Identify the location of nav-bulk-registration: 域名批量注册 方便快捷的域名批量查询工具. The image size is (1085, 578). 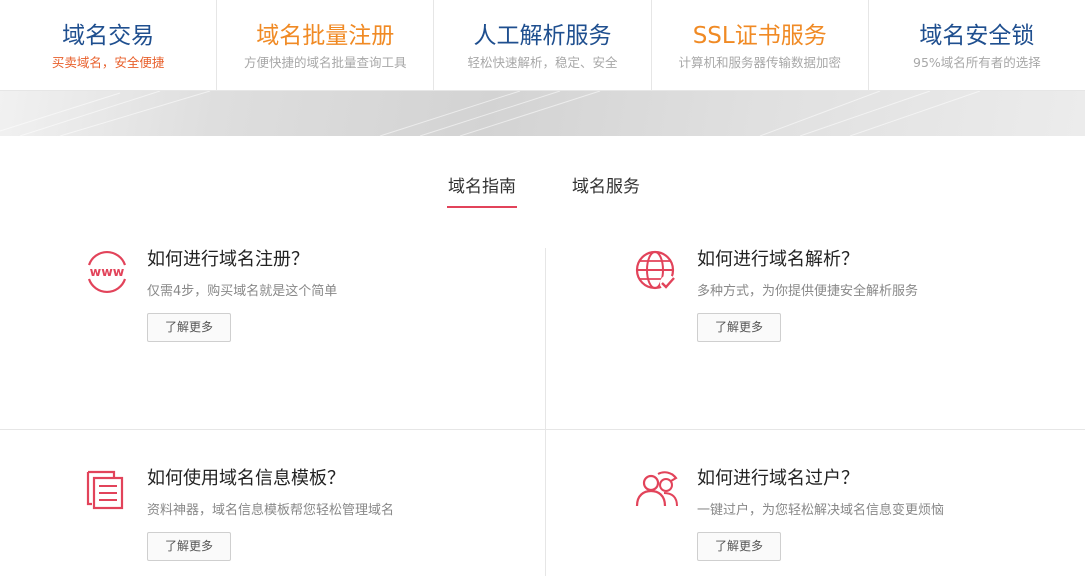
(326, 45).